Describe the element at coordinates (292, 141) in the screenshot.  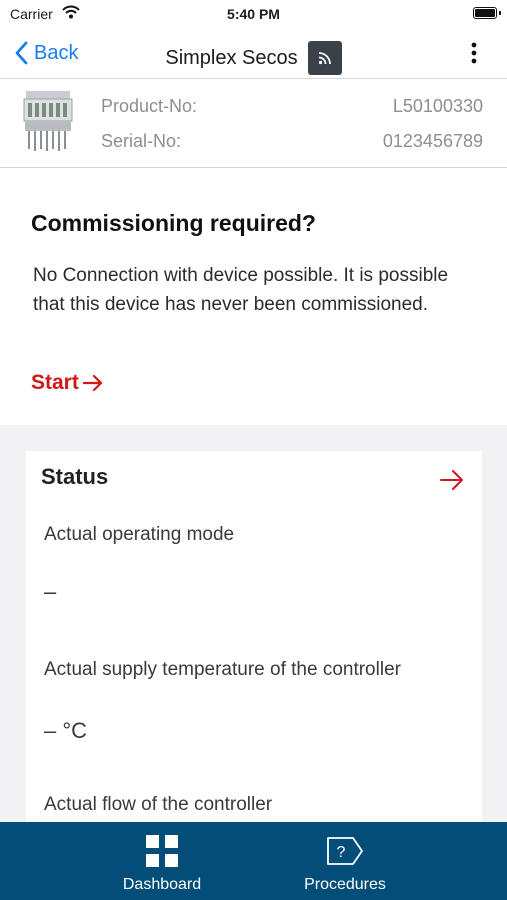
I see `serial-number-row: Serial-No: 0123456789` at that location.